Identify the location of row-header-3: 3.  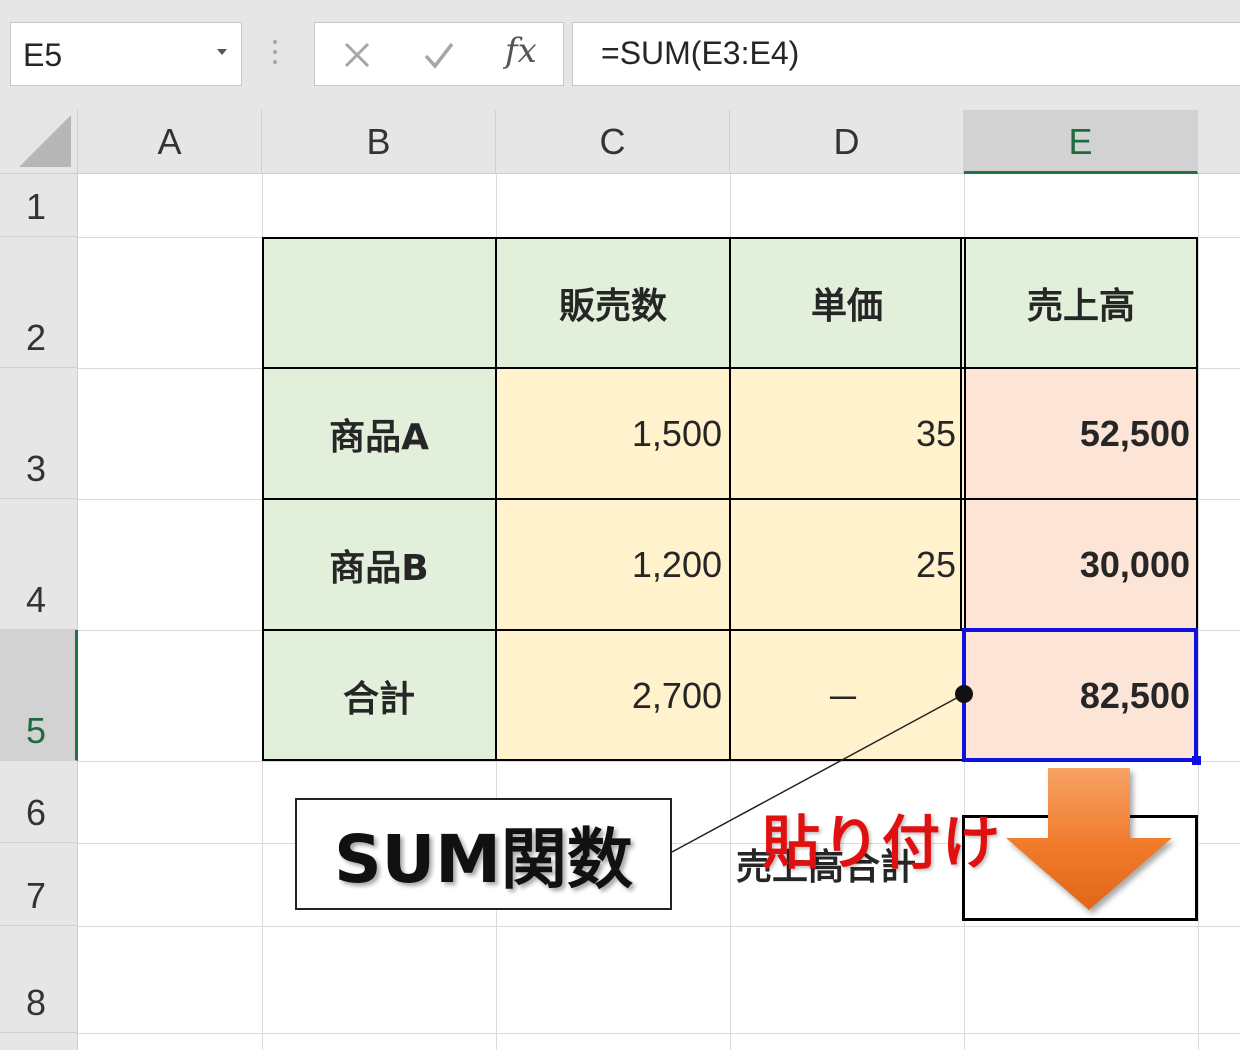
(39, 433).